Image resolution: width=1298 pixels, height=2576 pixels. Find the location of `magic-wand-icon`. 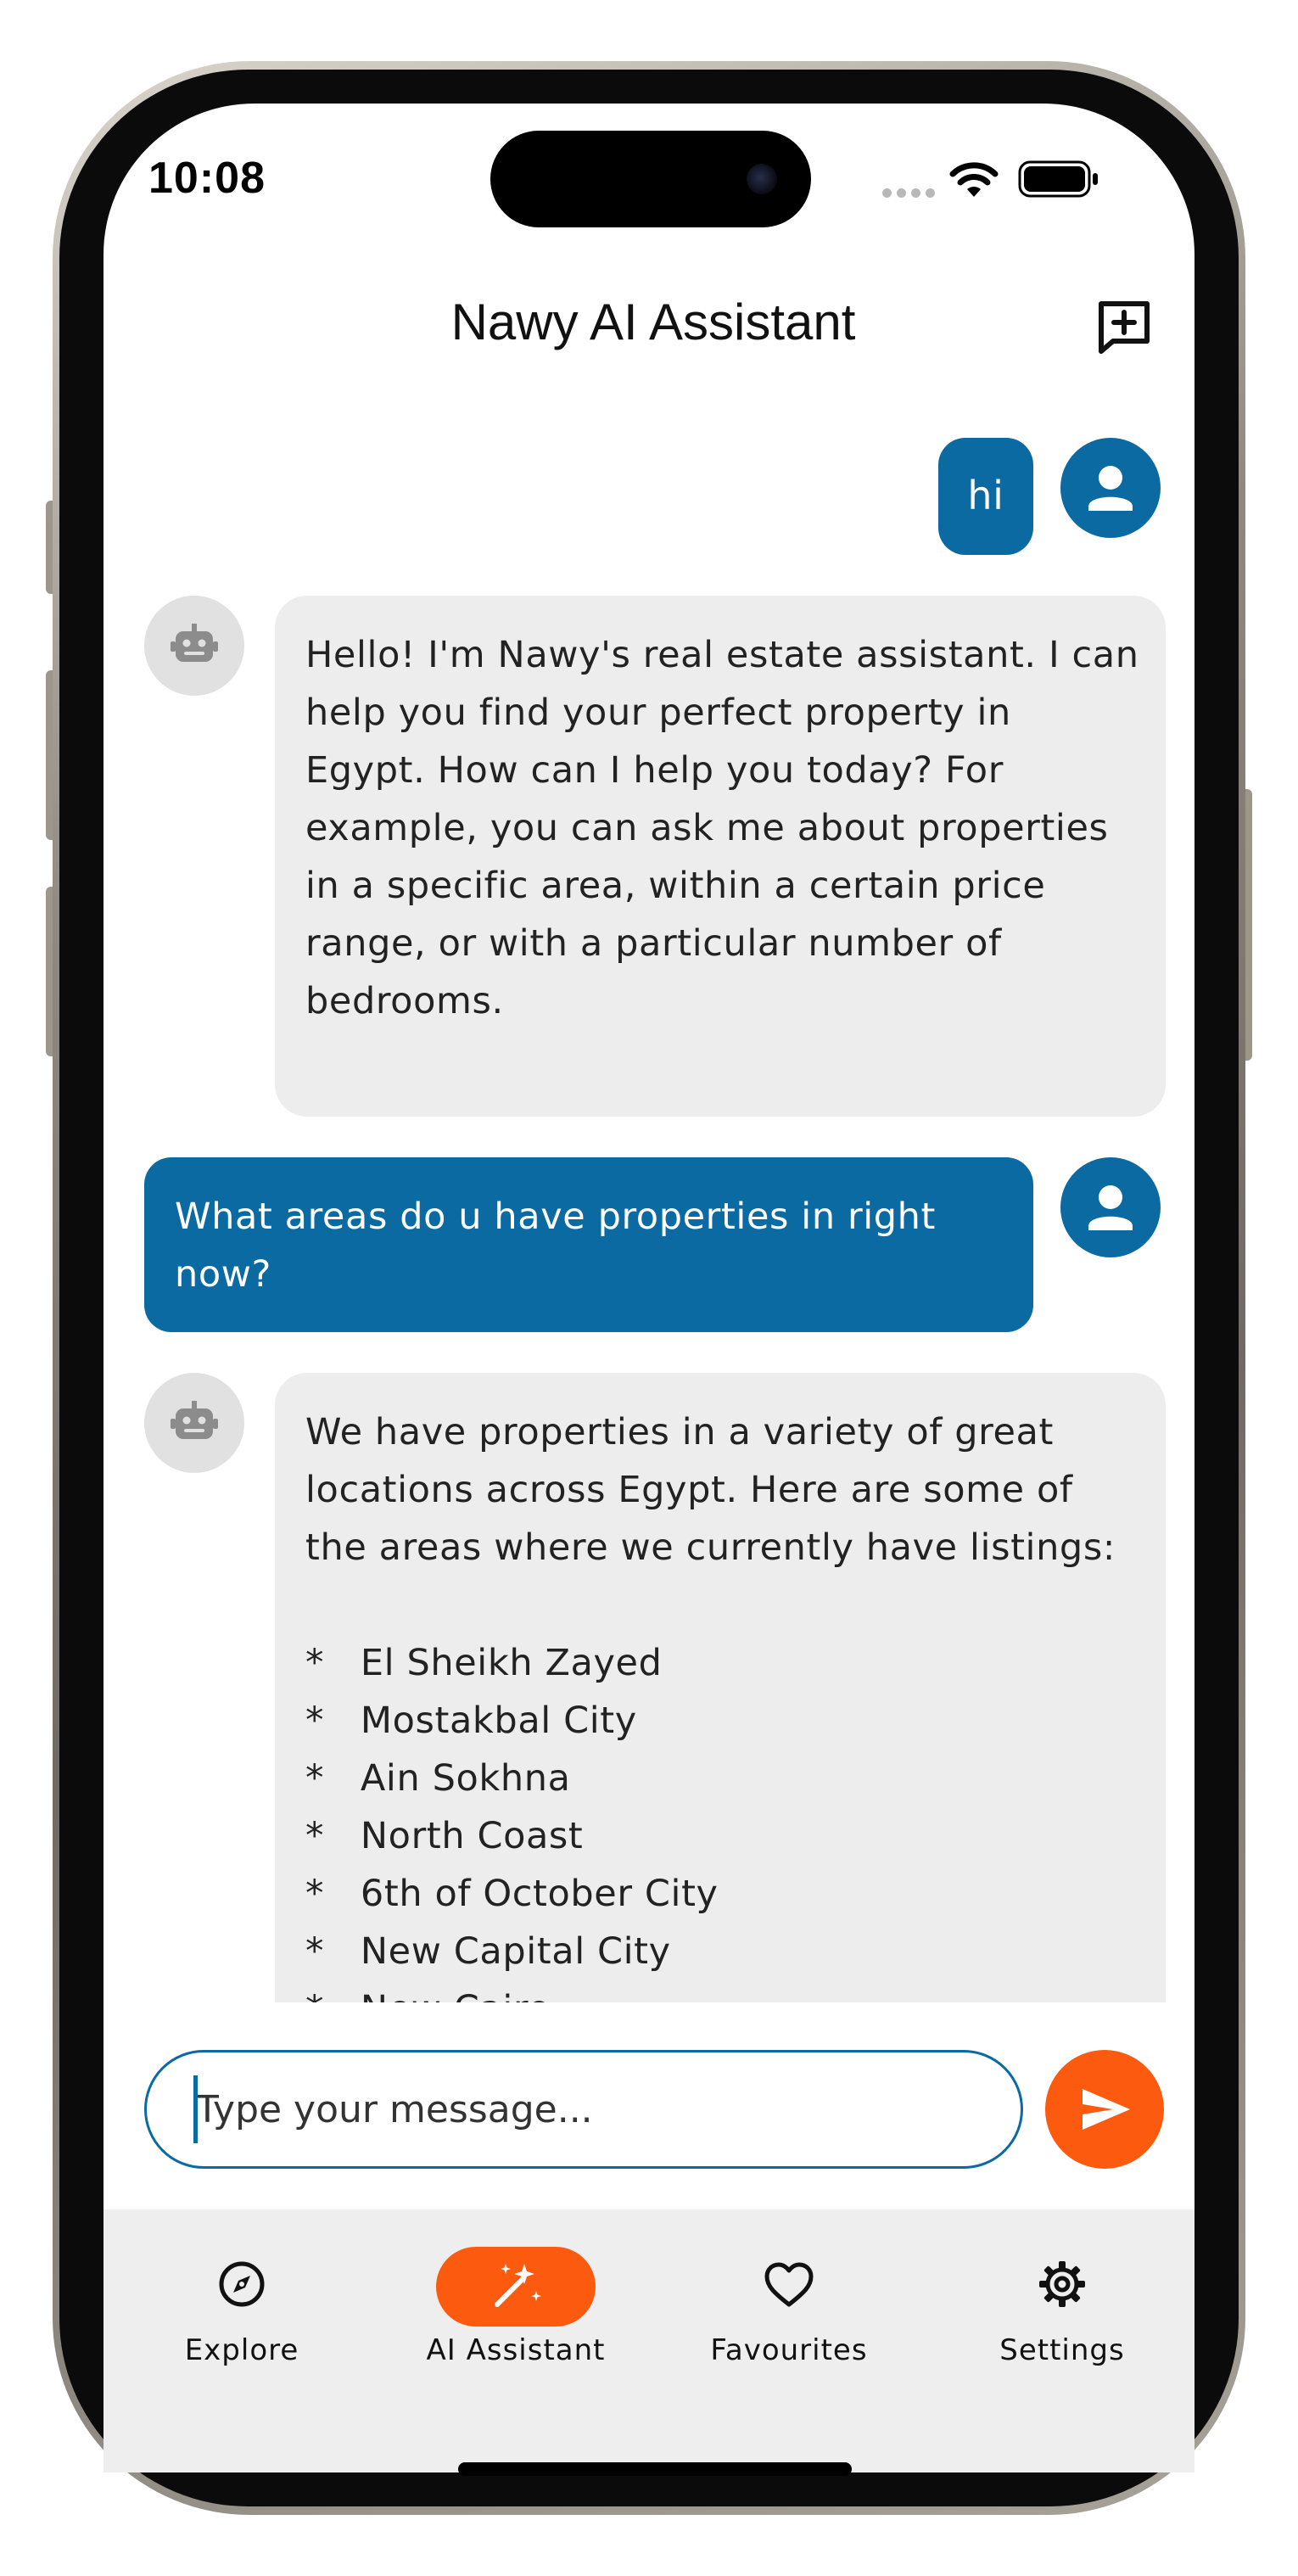

magic-wand-icon is located at coordinates (518, 2285).